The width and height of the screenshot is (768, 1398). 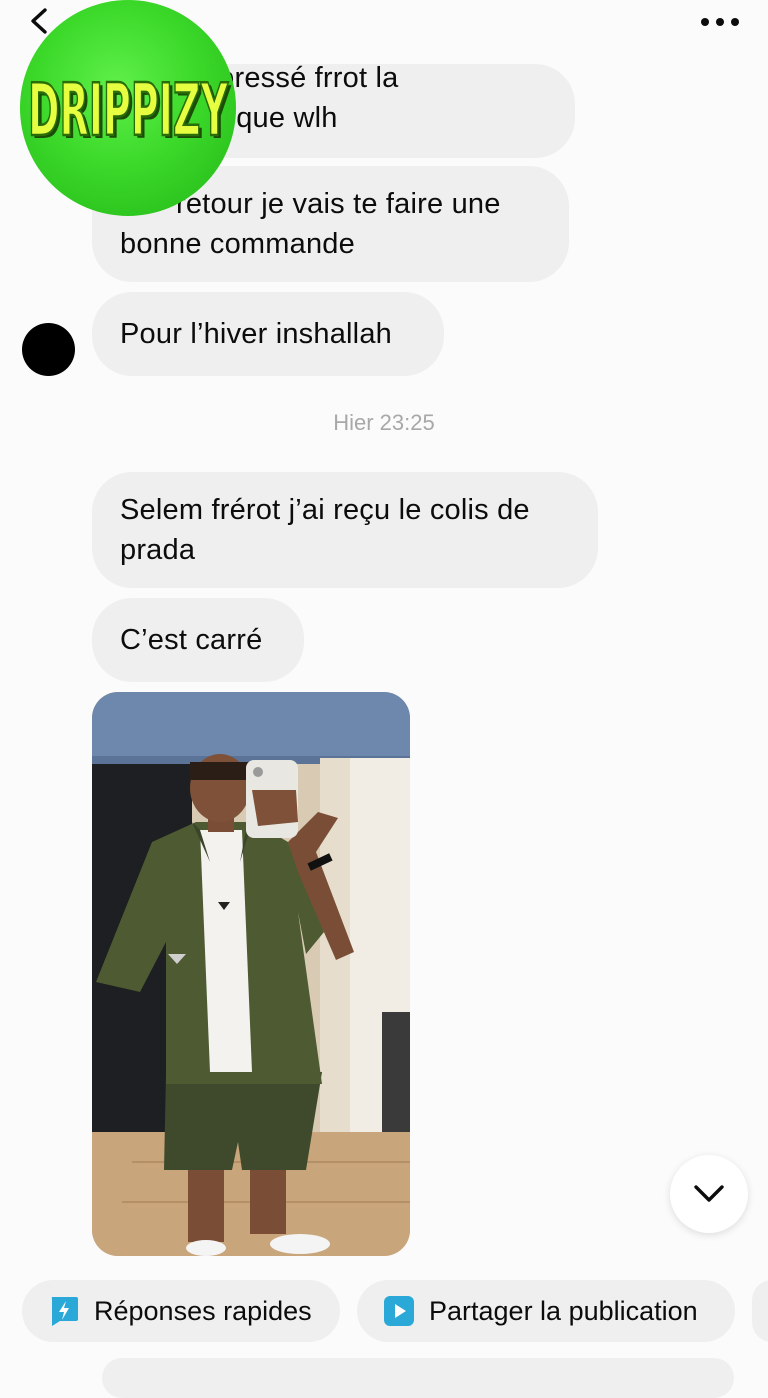 What do you see at coordinates (384, 422) in the screenshot?
I see `timestamp: Hier 23:25` at bounding box center [384, 422].